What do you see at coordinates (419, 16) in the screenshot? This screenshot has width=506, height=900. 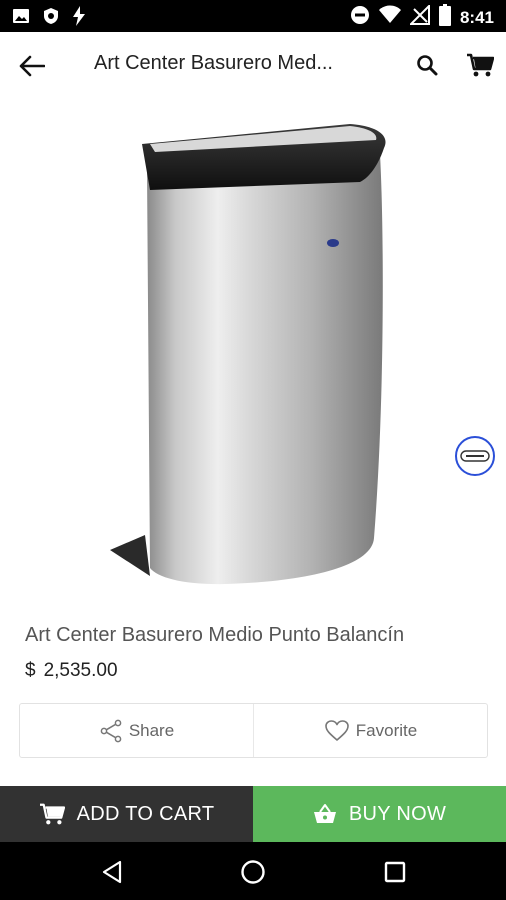 I see `no-signal-icon` at bounding box center [419, 16].